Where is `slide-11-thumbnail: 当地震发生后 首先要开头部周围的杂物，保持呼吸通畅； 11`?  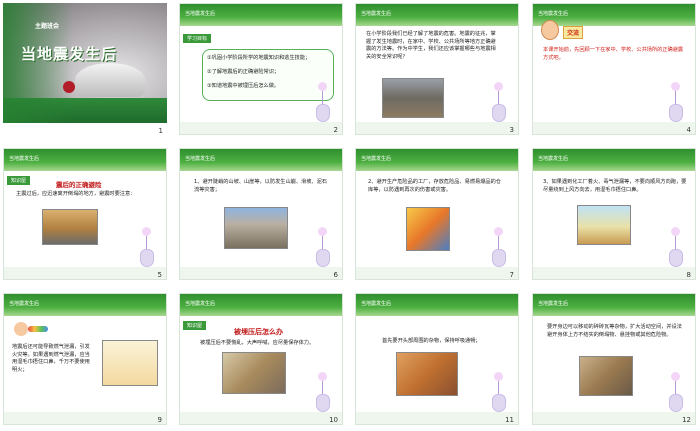 slide-11-thumbnail: 当地震发生后 首先要开头部周围的杂物，保持呼吸通畅； 11 is located at coordinates (437, 359).